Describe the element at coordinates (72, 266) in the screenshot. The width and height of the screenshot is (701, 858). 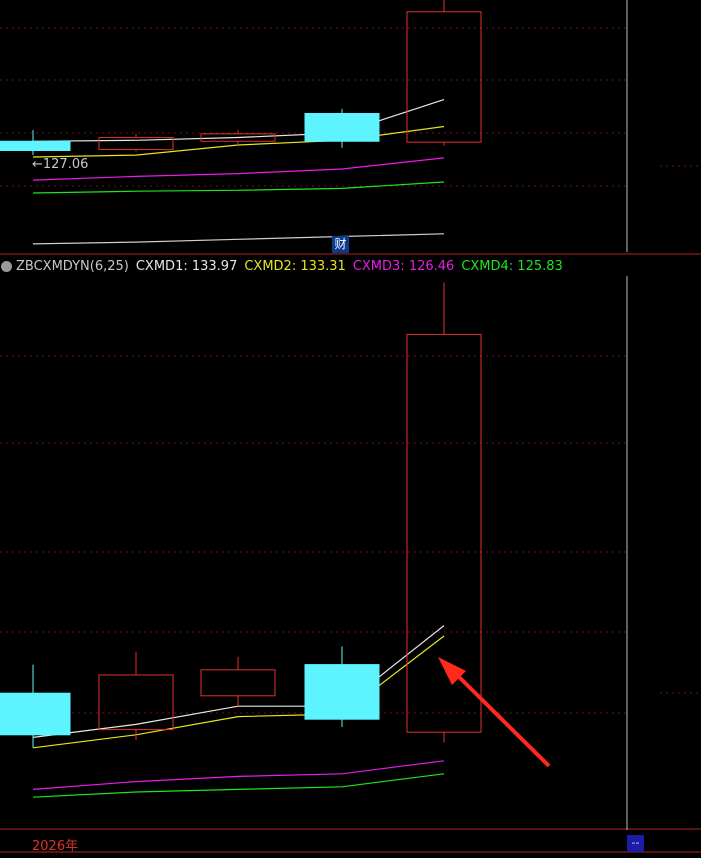
I see `indicator-name: ZBCXMDYN(6,25)` at that location.